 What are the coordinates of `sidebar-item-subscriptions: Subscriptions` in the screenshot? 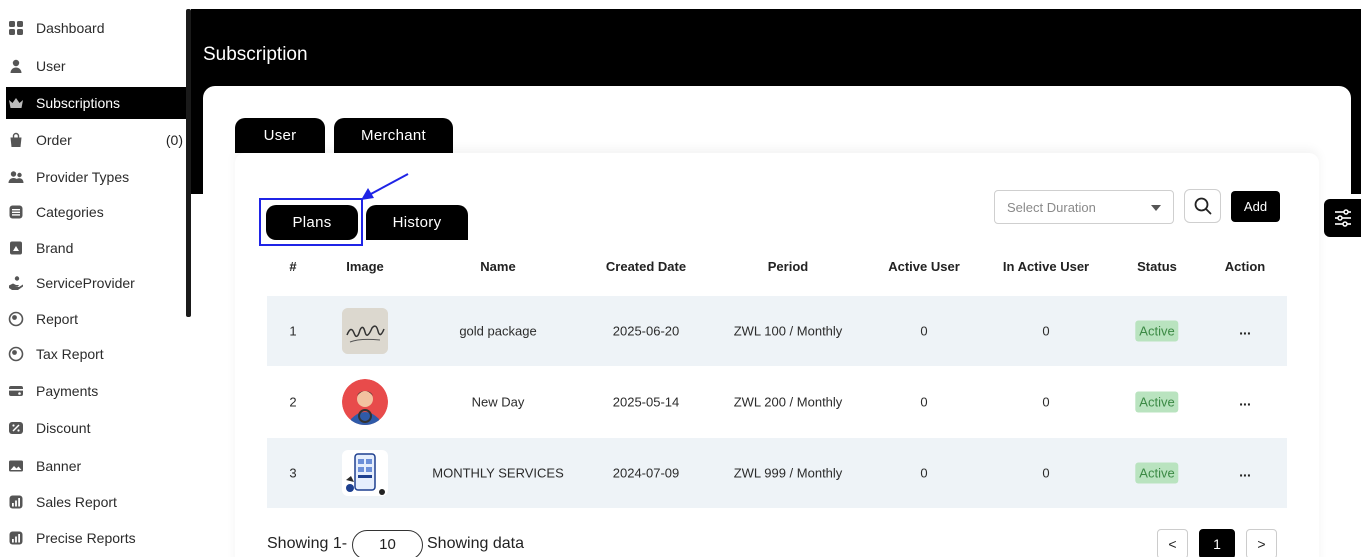 It's located at (96, 103).